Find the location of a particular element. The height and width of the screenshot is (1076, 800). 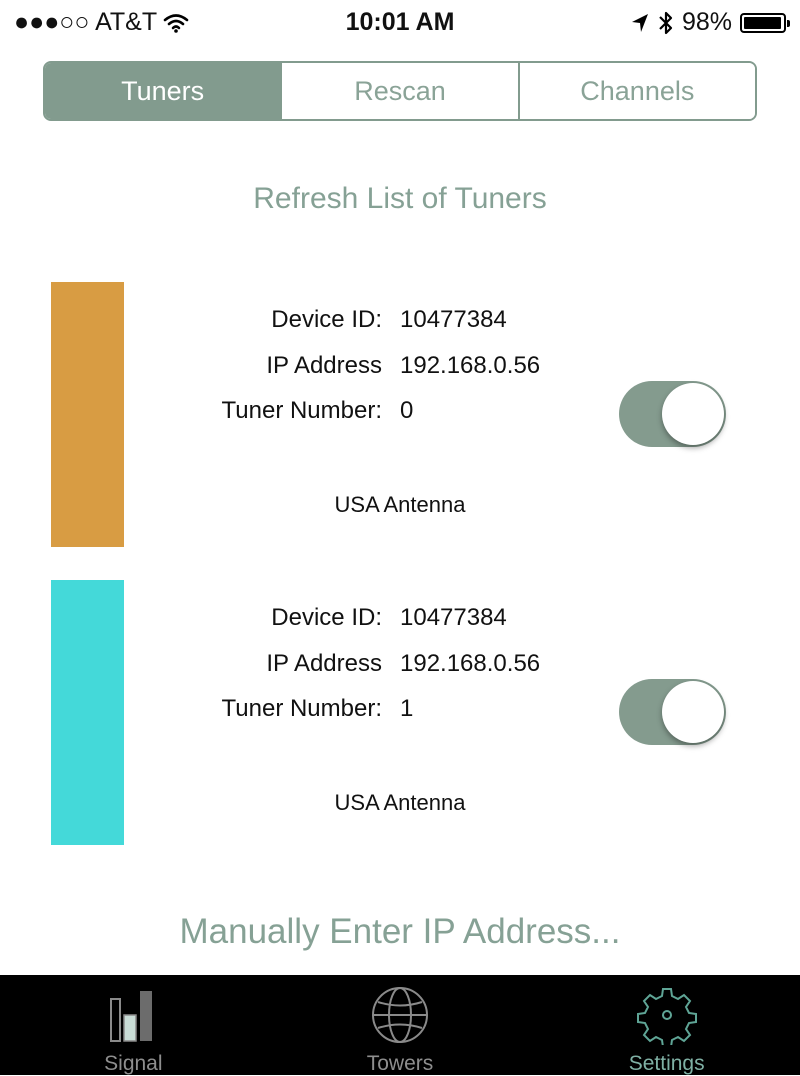

tab-settings: Settings is located at coordinates (666, 1025).